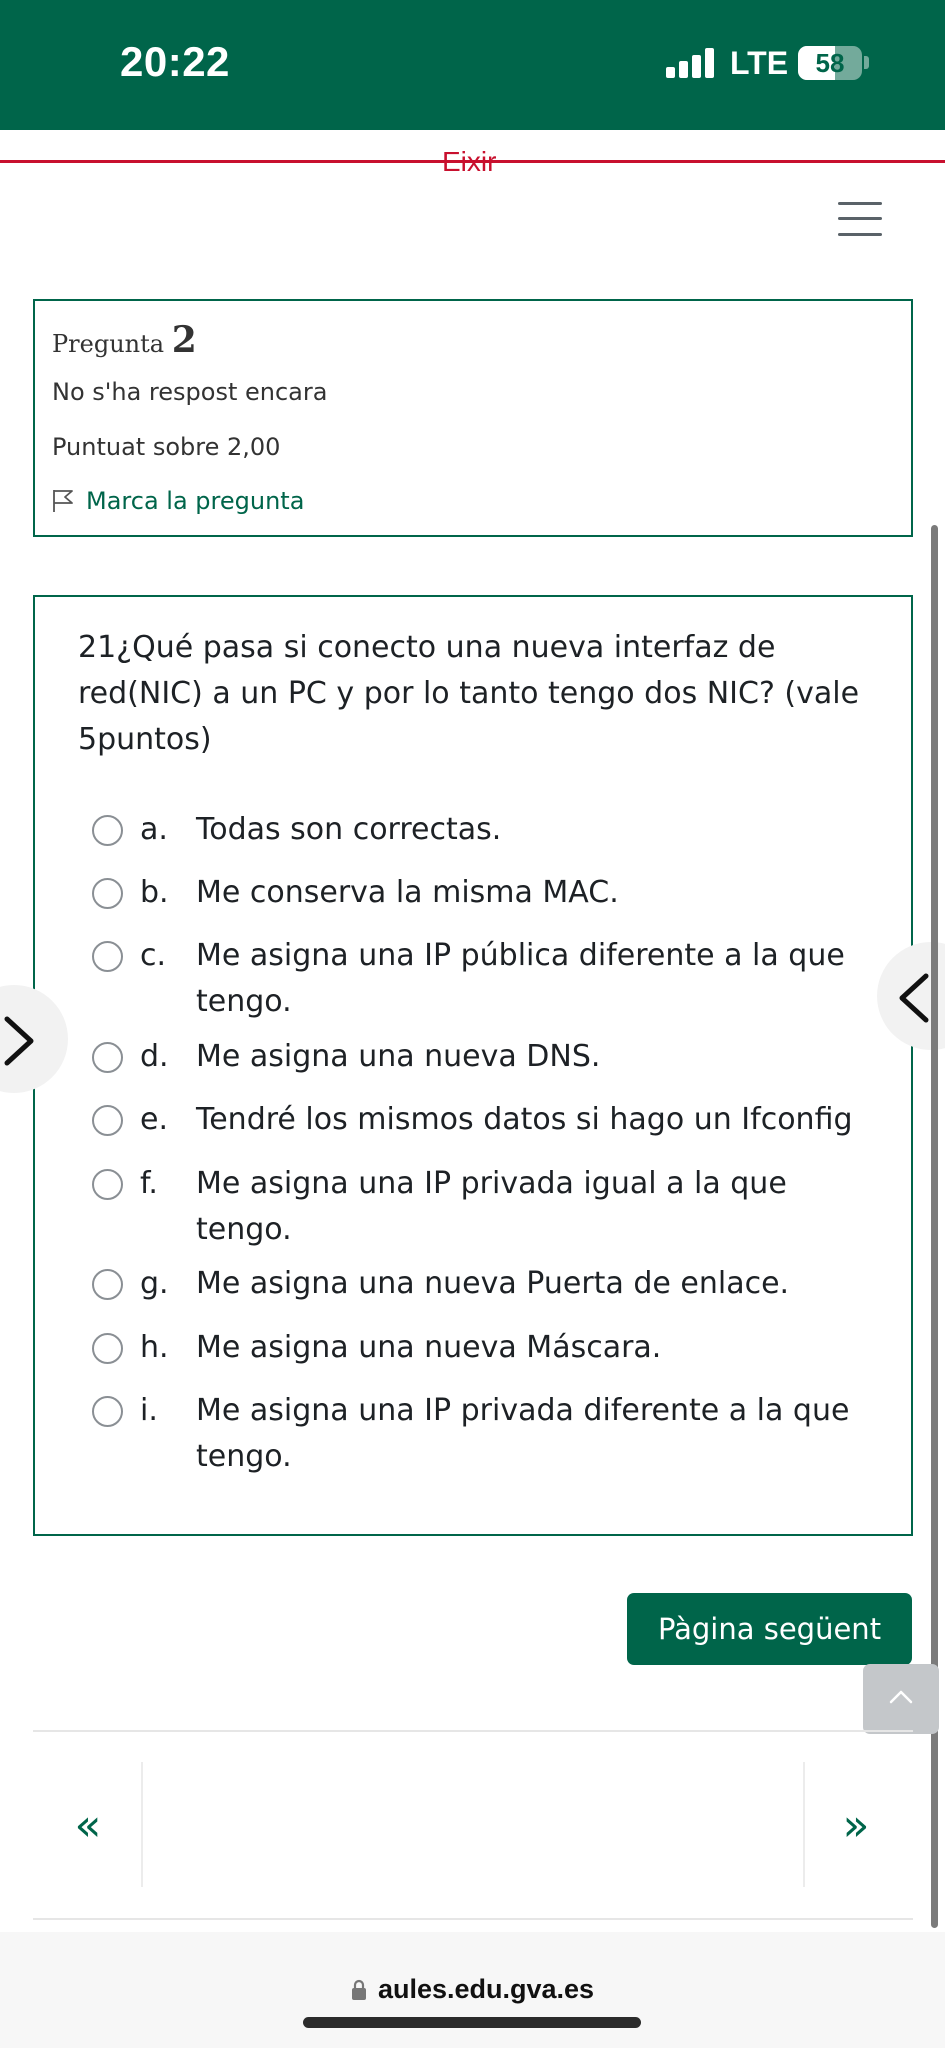 The width and height of the screenshot is (945, 2048). What do you see at coordinates (195, 501) in the screenshot?
I see `flag-question-label: Marca la pregunta` at bounding box center [195, 501].